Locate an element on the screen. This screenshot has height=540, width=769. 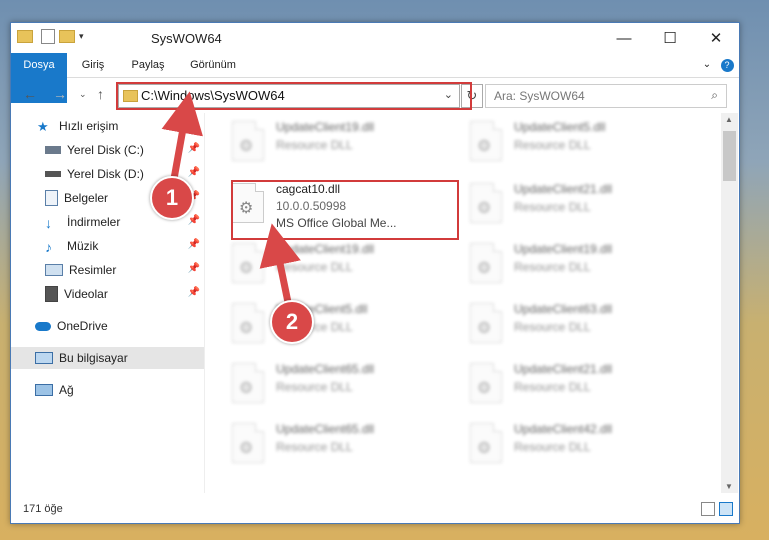
maximize-icon: ☐ is located at coordinates (670, 38).